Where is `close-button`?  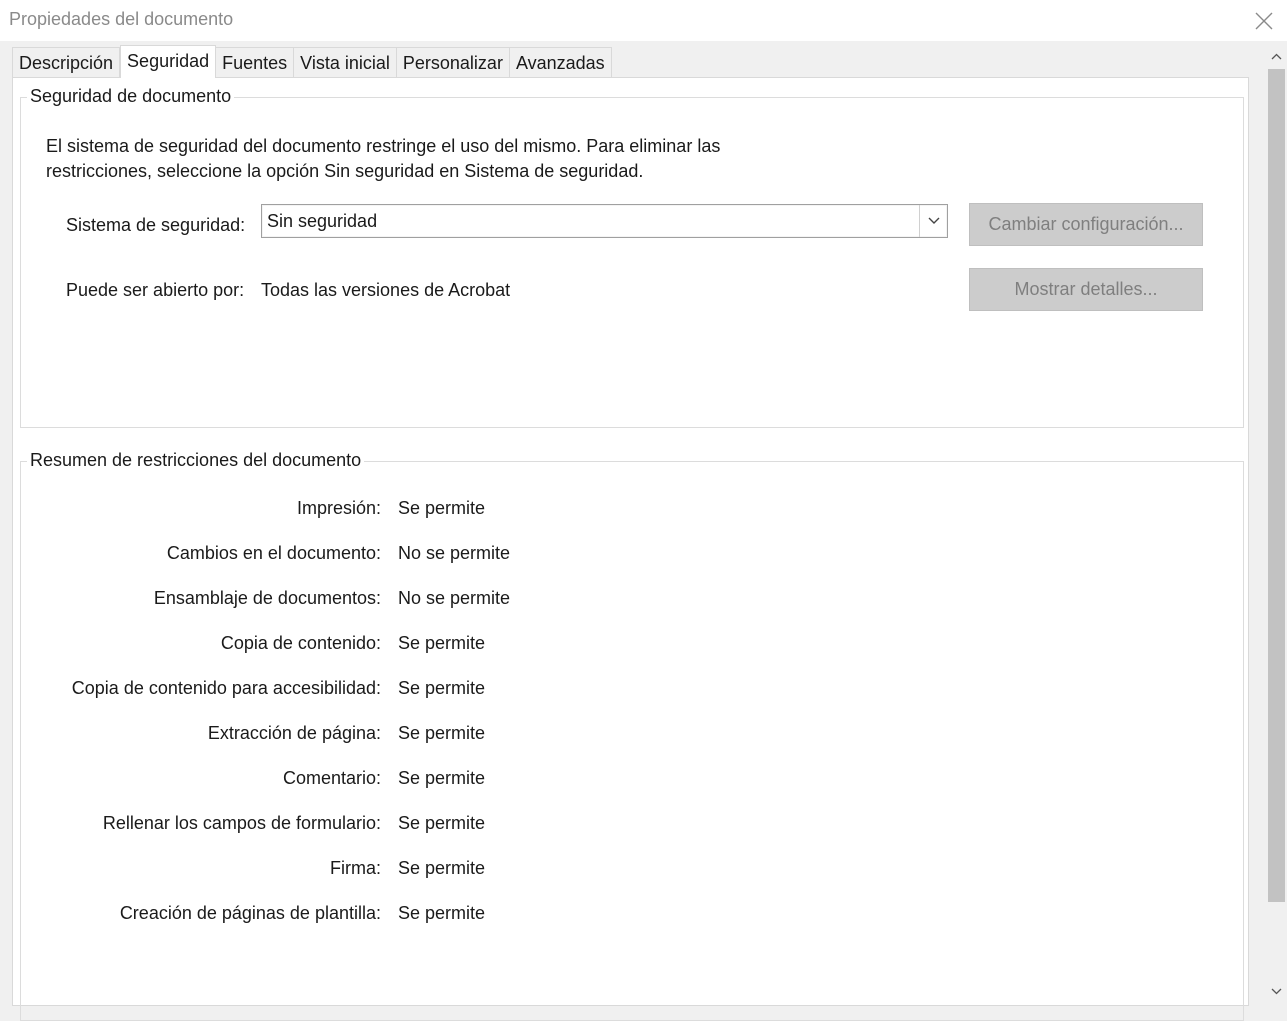 close-button is located at coordinates (1264, 20).